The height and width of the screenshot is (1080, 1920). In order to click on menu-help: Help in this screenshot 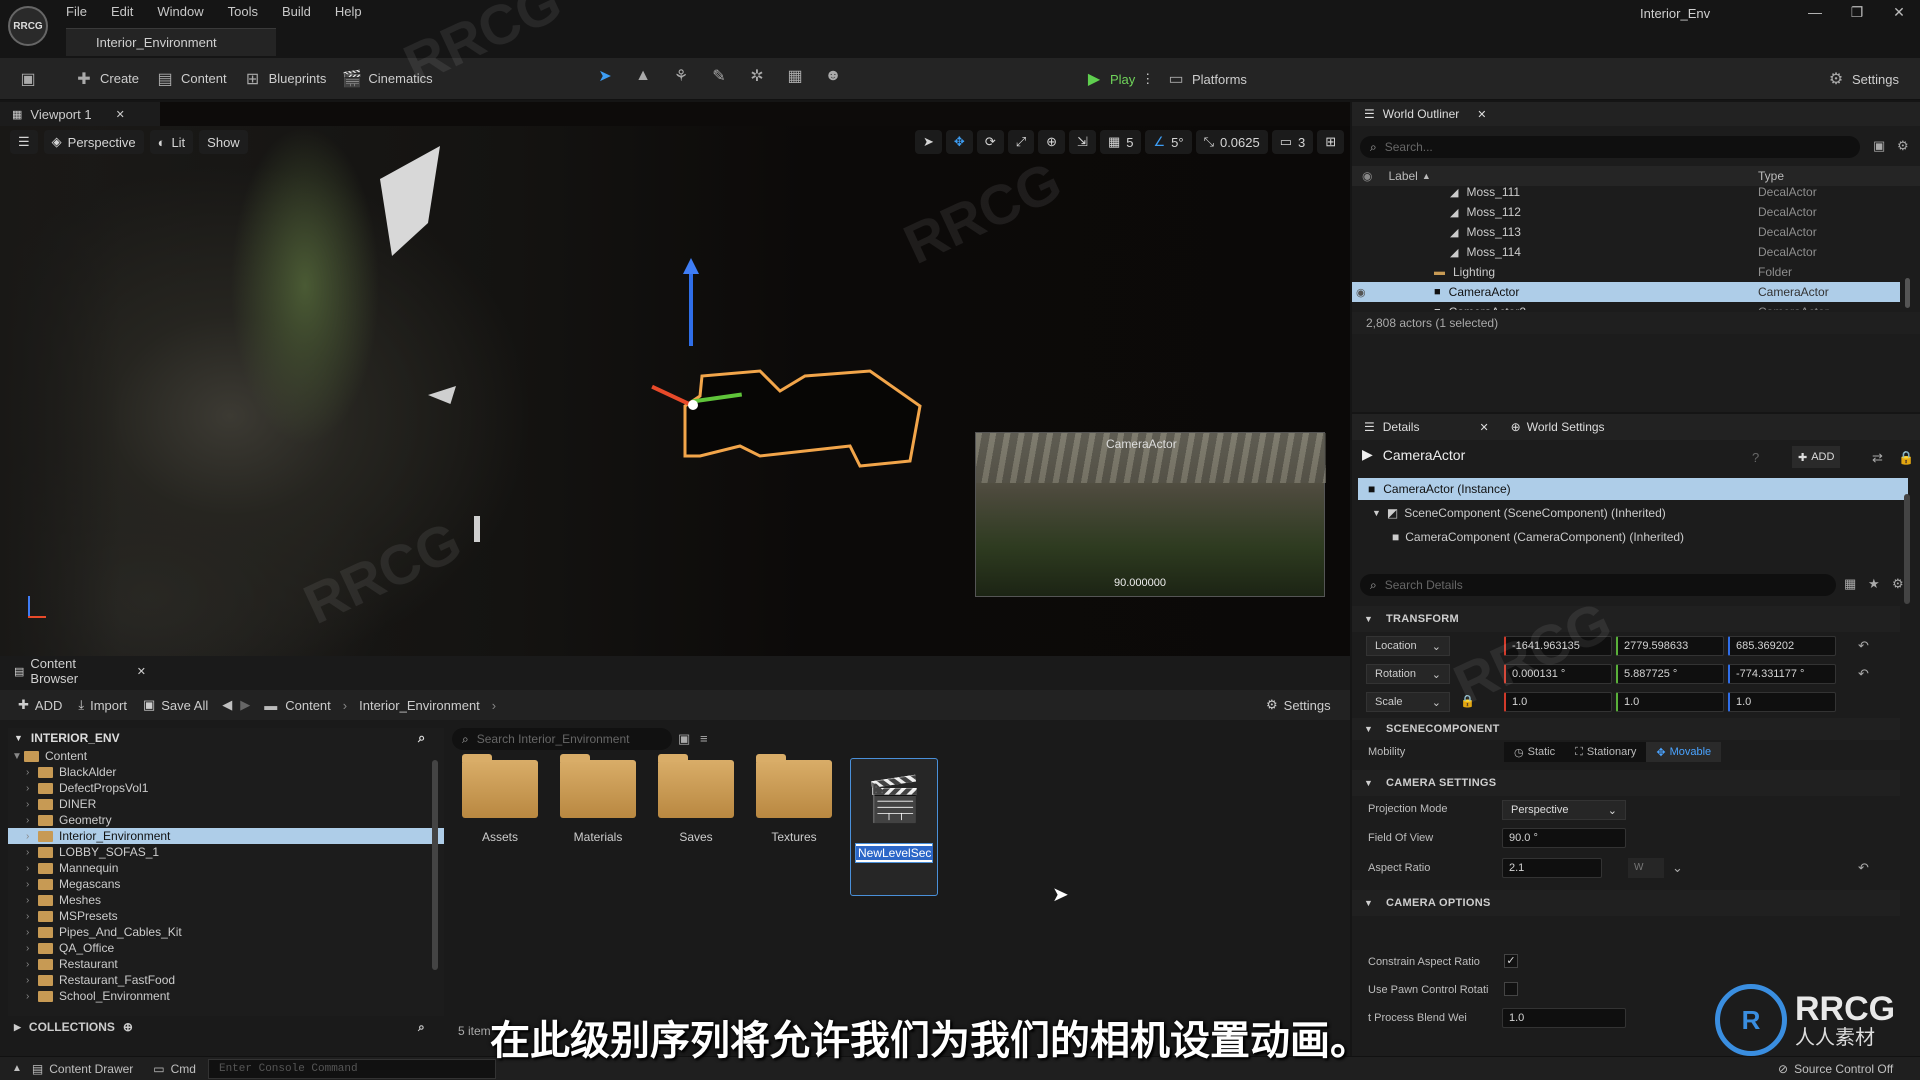, I will do `click(348, 11)`.